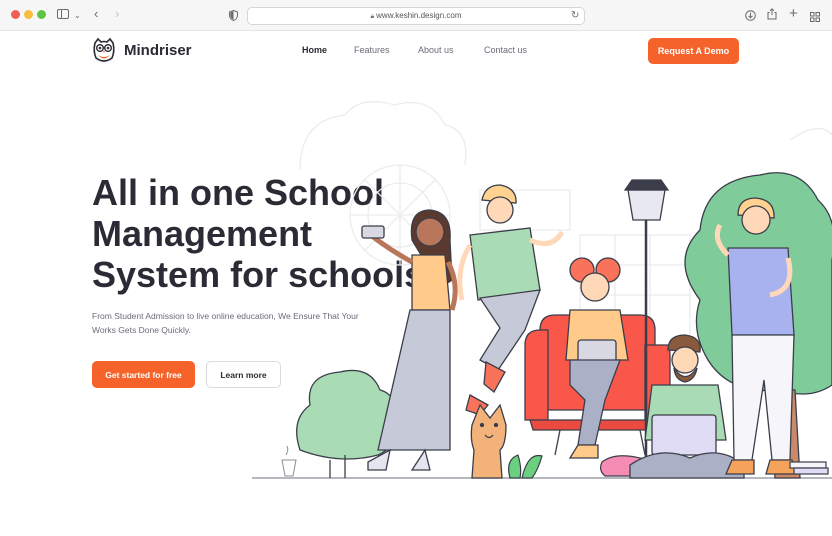 This screenshot has width=832, height=536. What do you see at coordinates (117, 14) in the screenshot?
I see `forward-icon: ›` at bounding box center [117, 14].